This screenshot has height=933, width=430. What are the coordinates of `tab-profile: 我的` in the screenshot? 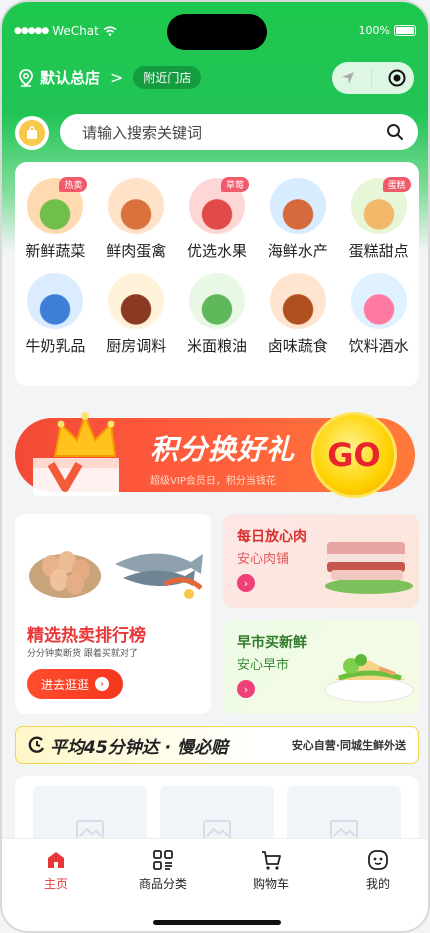 It's located at (378, 870).